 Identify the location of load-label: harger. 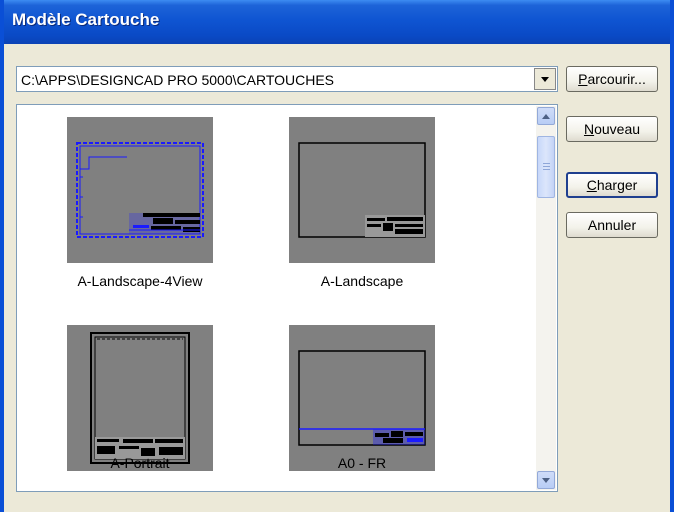
(617, 185).